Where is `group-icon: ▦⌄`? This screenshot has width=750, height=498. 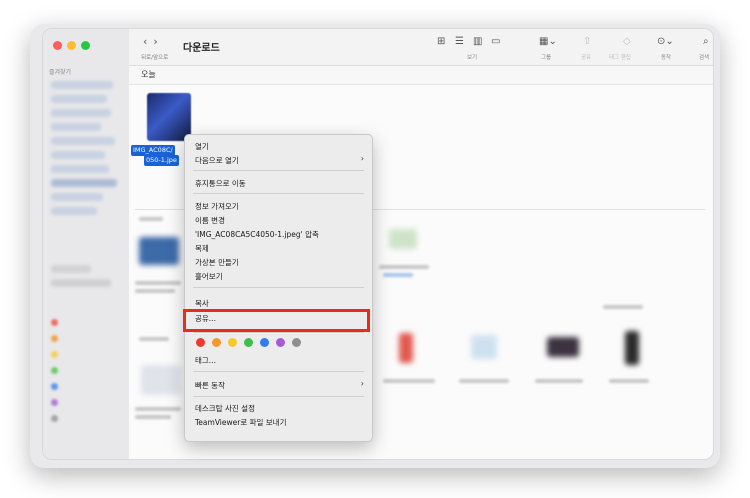 group-icon: ▦⌄ is located at coordinates (548, 41).